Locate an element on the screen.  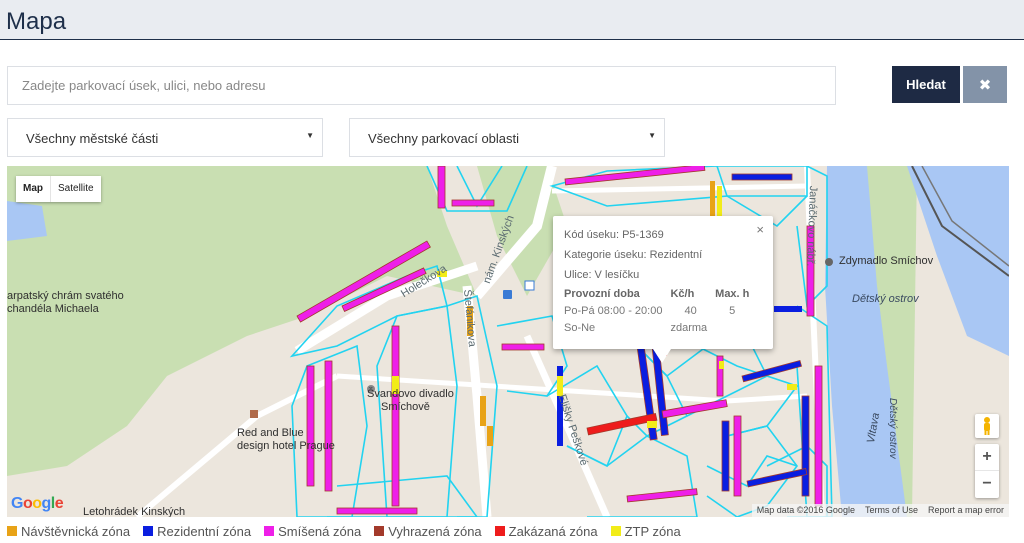
popup-category: Kategorie úseku: Rezidentní is located at coordinates (633, 255).